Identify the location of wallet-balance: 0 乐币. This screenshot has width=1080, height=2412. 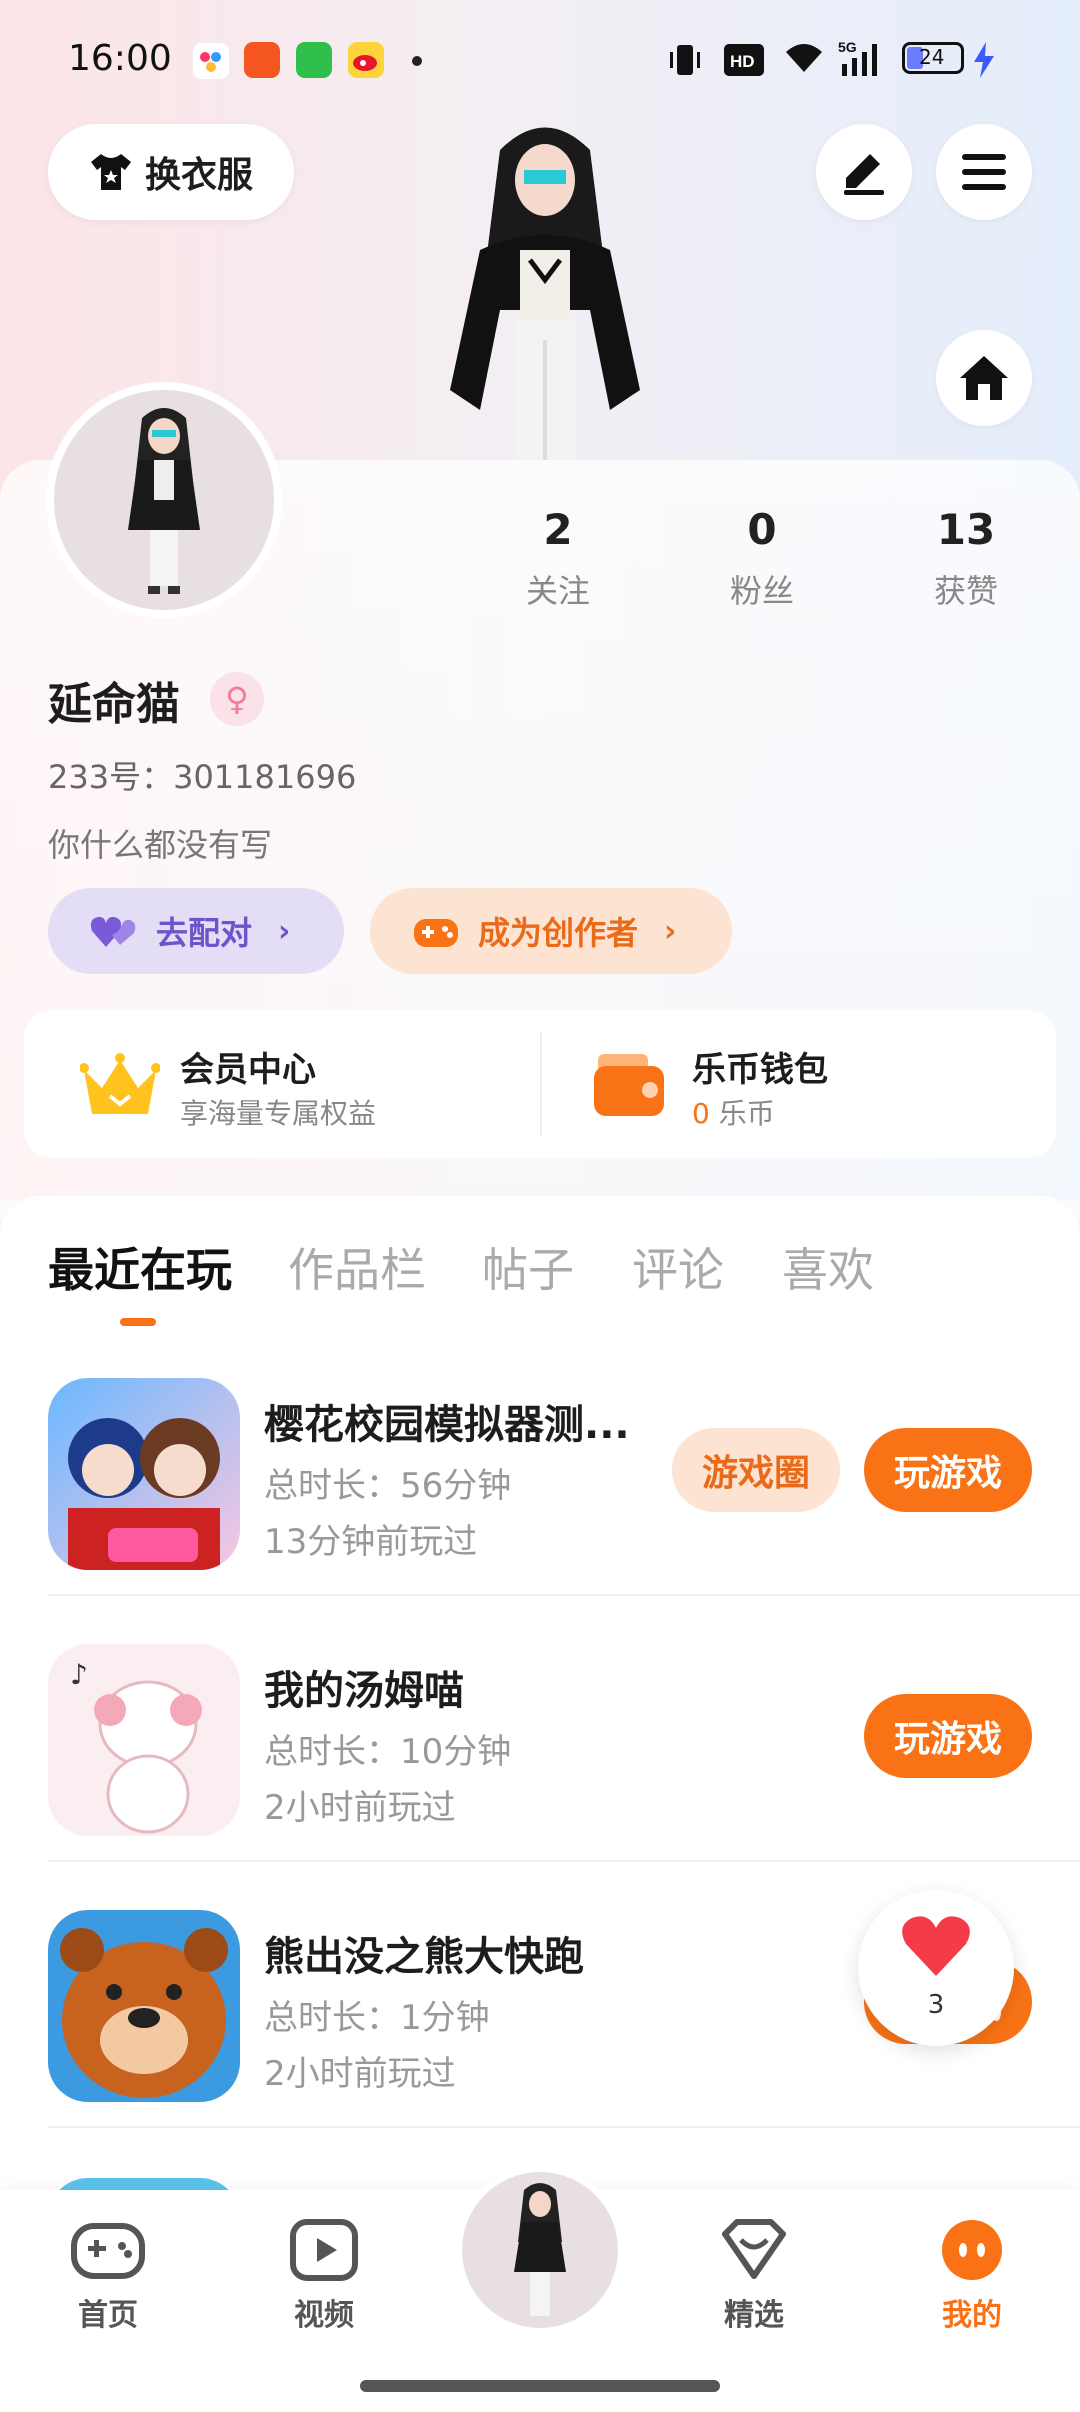
(733, 1112).